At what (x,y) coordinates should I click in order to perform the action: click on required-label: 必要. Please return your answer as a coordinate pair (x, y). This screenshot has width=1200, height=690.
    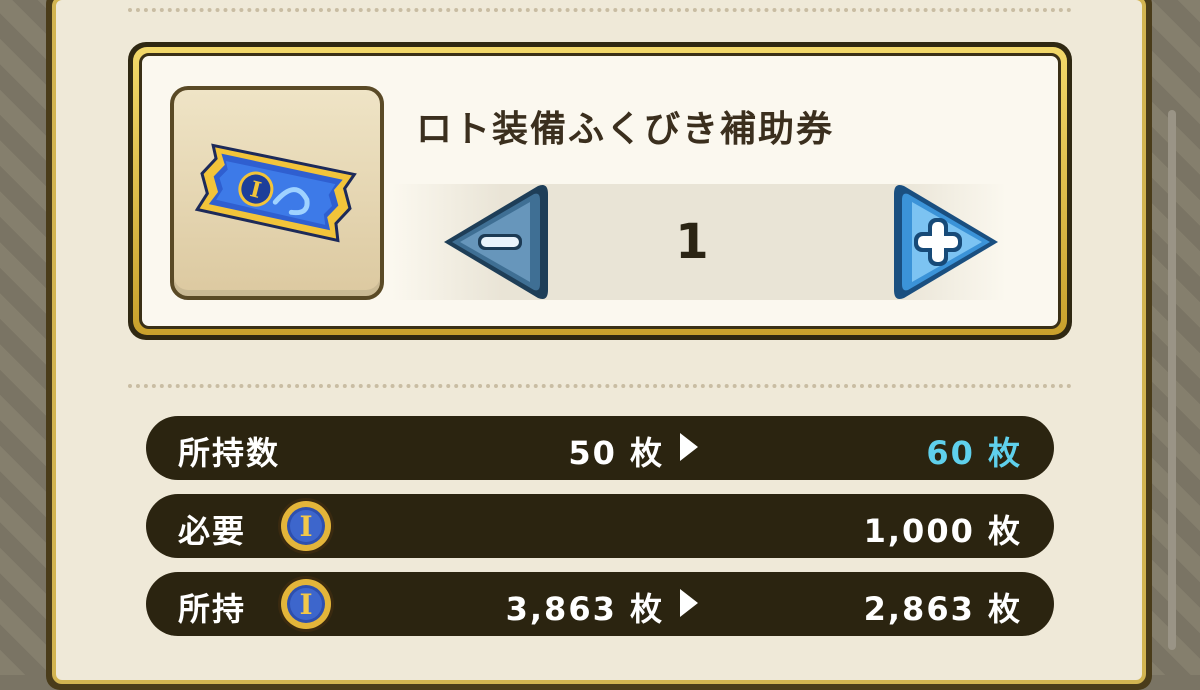
    Looking at the image, I should click on (212, 531).